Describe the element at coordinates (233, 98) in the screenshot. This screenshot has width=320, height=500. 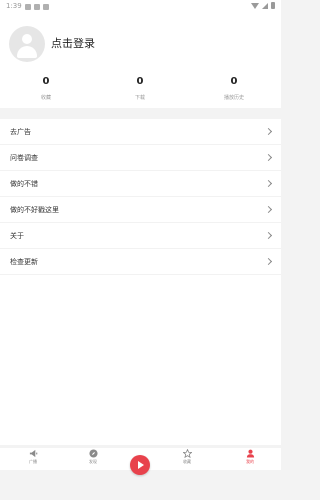
I see `stat-label: 播放历史` at that location.